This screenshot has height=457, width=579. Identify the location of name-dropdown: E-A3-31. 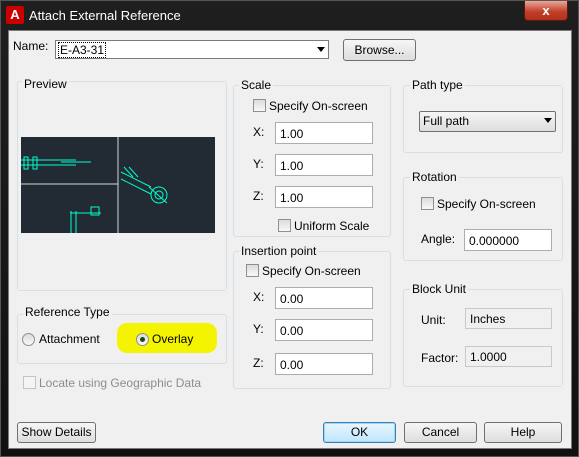
(192, 49).